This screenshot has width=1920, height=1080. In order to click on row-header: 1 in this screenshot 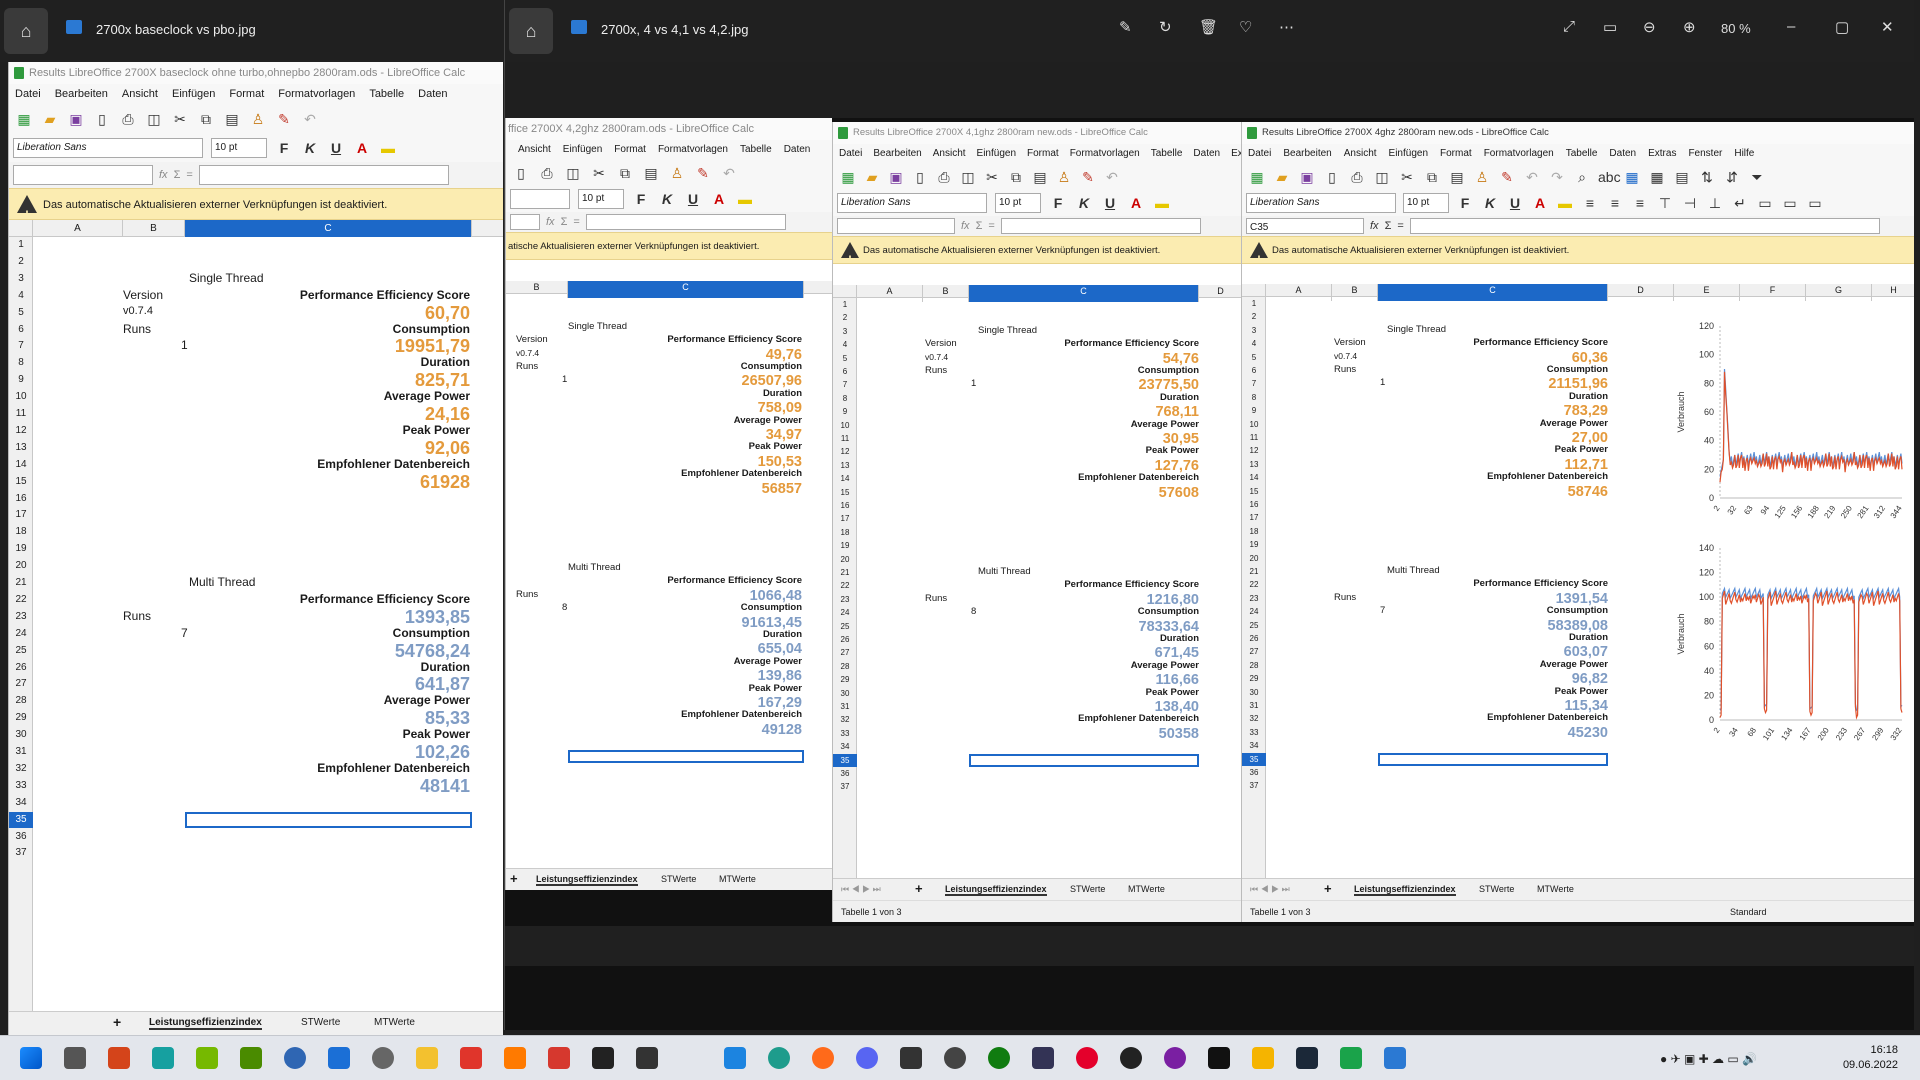, I will do `click(845, 304)`.